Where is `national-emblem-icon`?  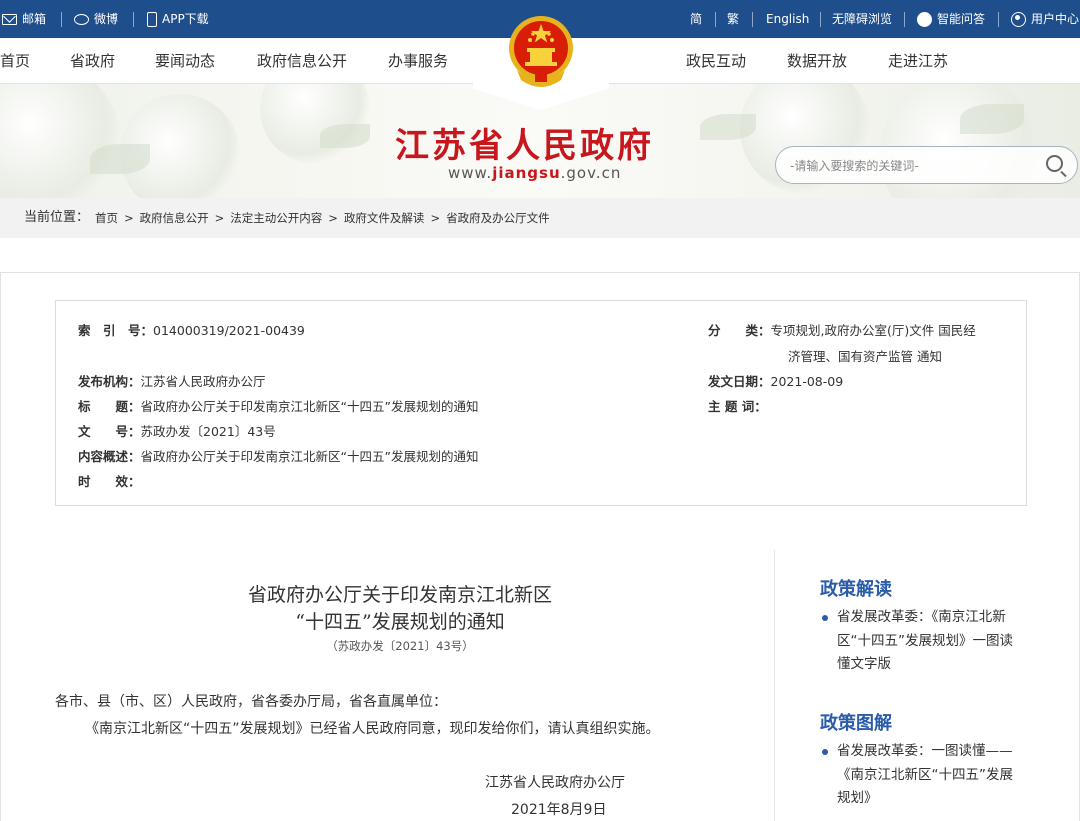
national-emblem-icon is located at coordinates (541, 52).